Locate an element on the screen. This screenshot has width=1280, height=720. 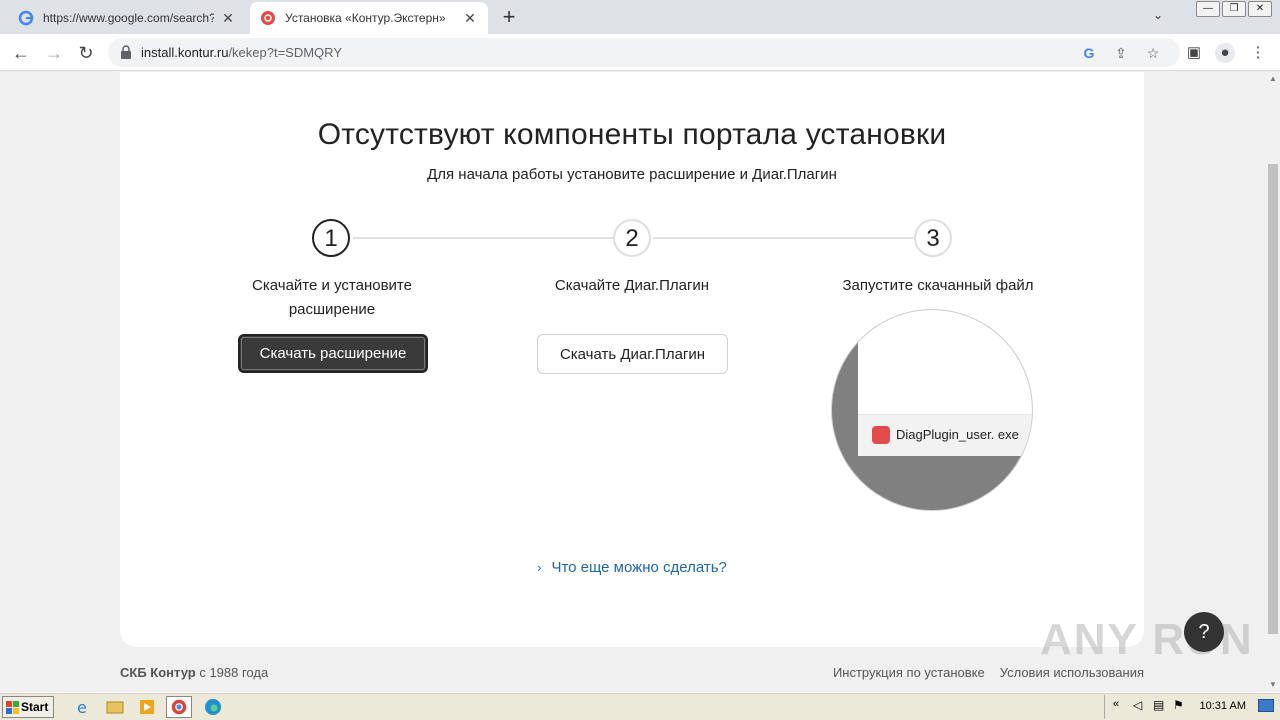
svg-text: e is located at coordinates (82, 707).